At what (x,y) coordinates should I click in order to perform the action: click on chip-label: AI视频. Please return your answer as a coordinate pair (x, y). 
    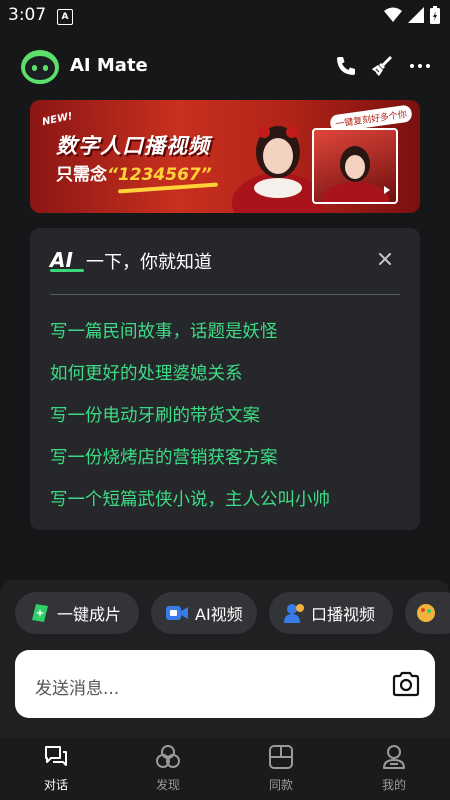
    Looking at the image, I should click on (219, 614).